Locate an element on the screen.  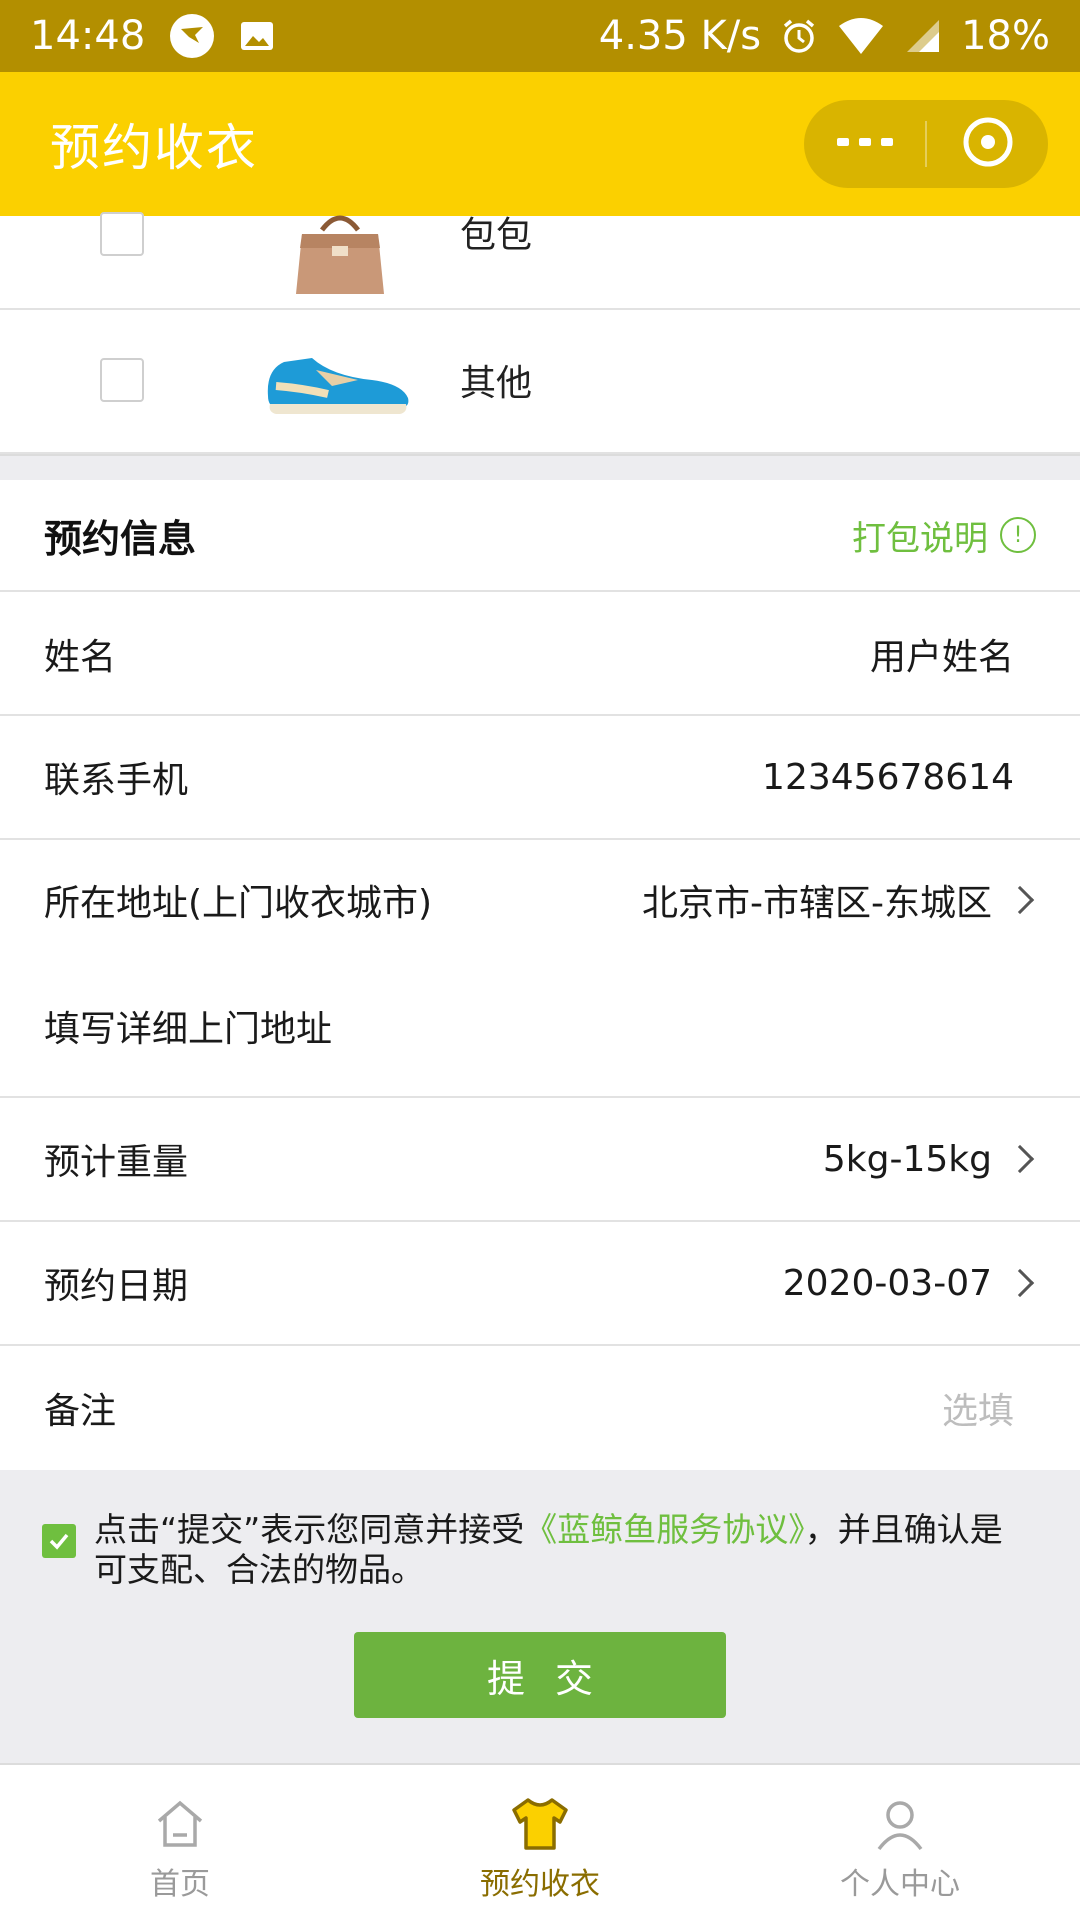
close-circle-icon is located at coordinates (988, 144).